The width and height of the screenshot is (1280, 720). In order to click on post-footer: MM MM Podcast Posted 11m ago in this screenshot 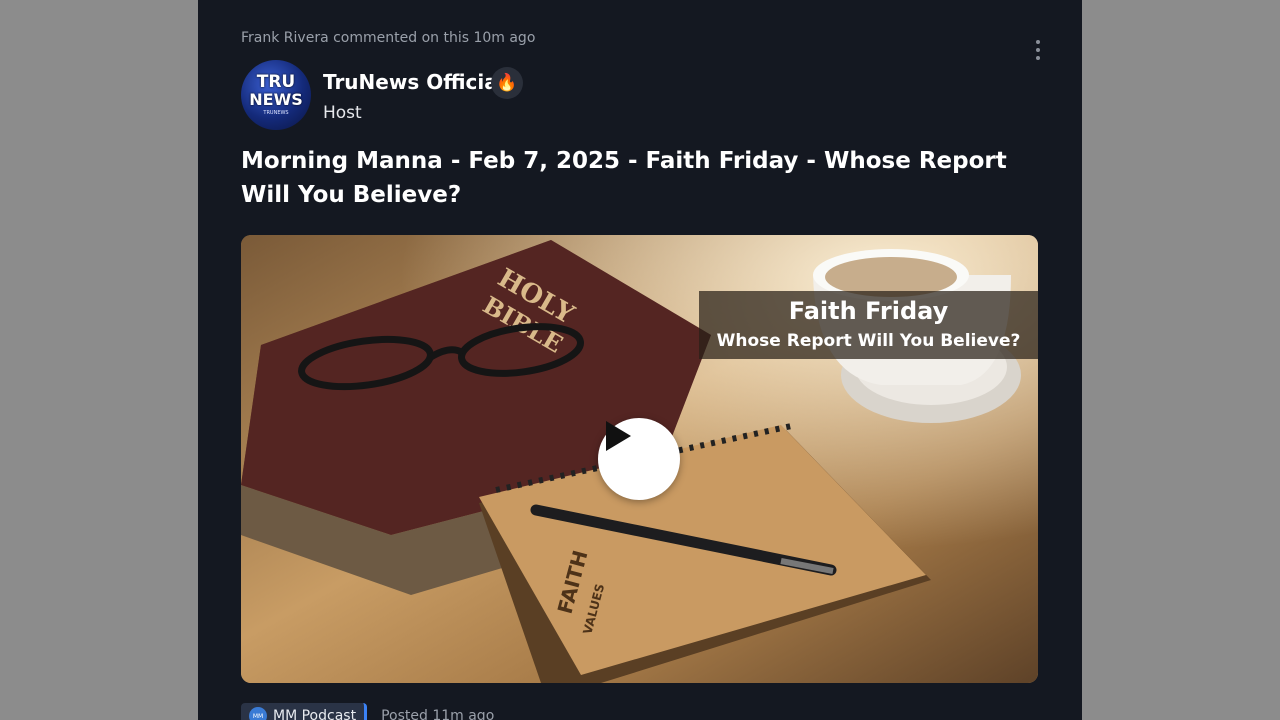, I will do `click(367, 711)`.